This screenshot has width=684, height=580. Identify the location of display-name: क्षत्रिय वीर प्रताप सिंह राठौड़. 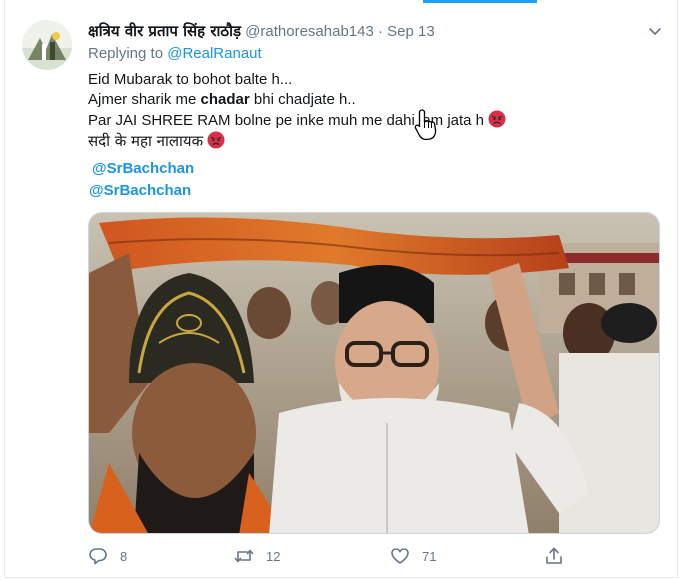
(164, 31).